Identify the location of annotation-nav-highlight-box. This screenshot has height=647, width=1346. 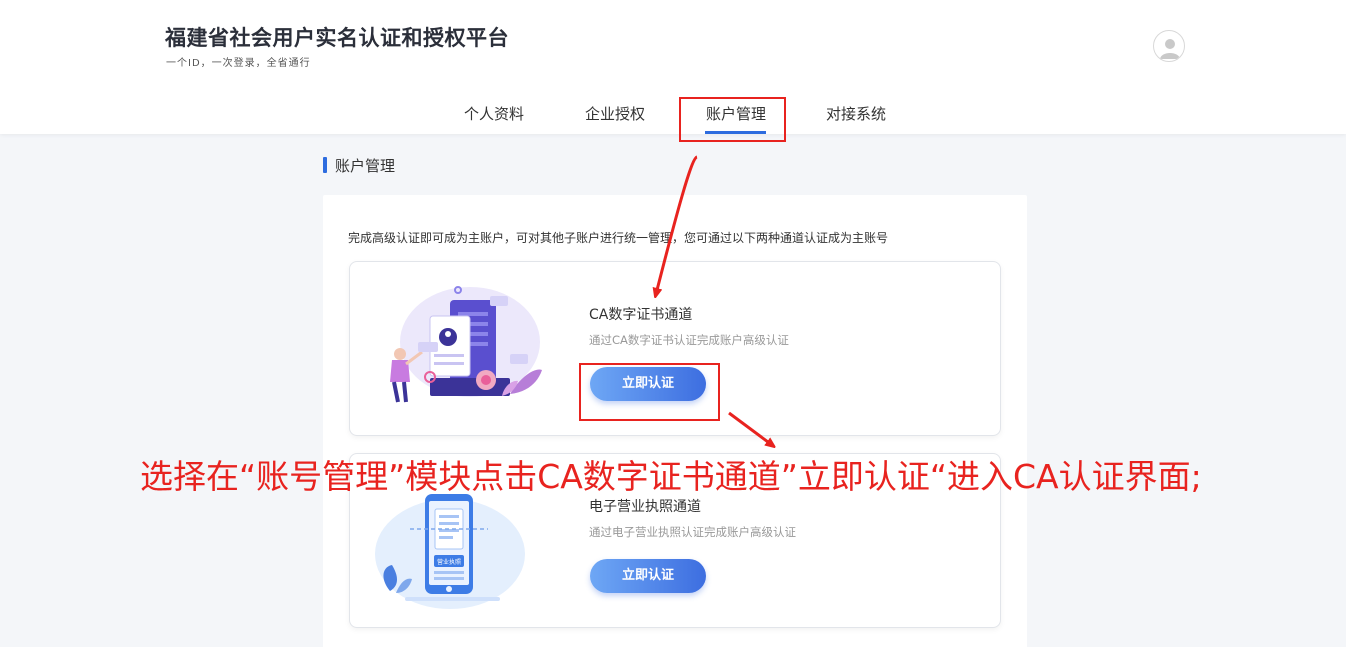
(732, 119).